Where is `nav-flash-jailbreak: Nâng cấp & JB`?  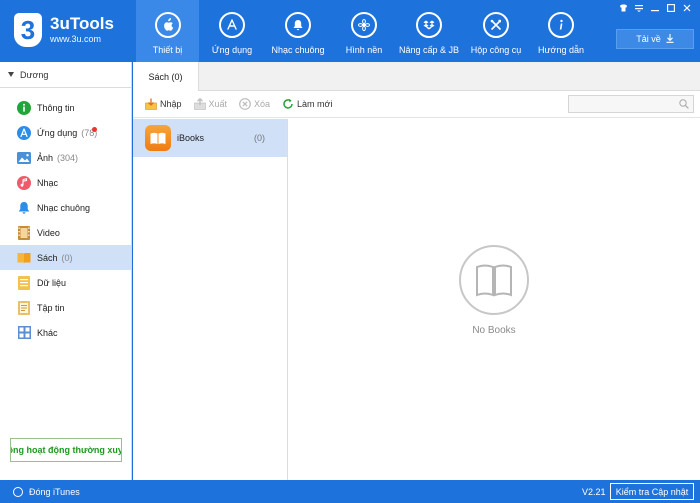
nav-flash-jailbreak: Nâng cấp & JB is located at coordinates (429, 31).